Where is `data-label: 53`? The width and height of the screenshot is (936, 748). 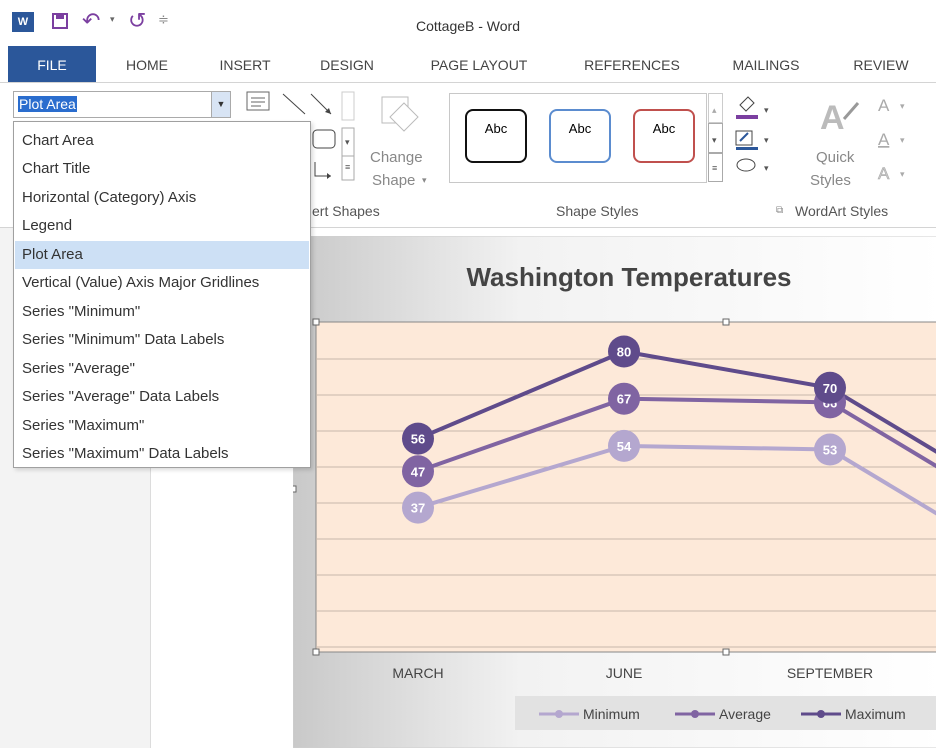 data-label: 53 is located at coordinates (830, 450).